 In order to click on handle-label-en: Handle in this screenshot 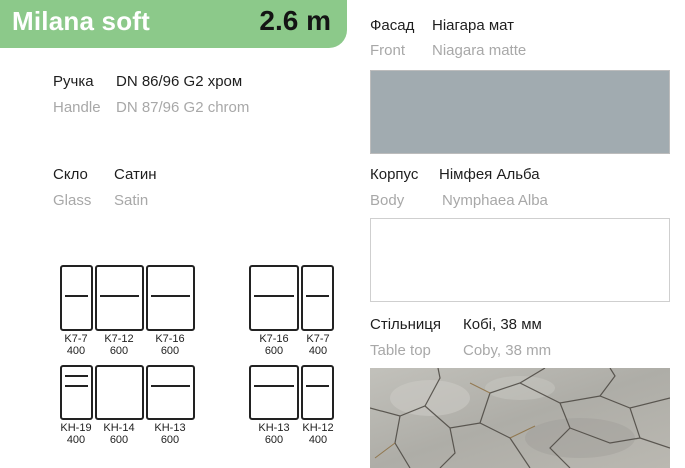, I will do `click(77, 107)`.